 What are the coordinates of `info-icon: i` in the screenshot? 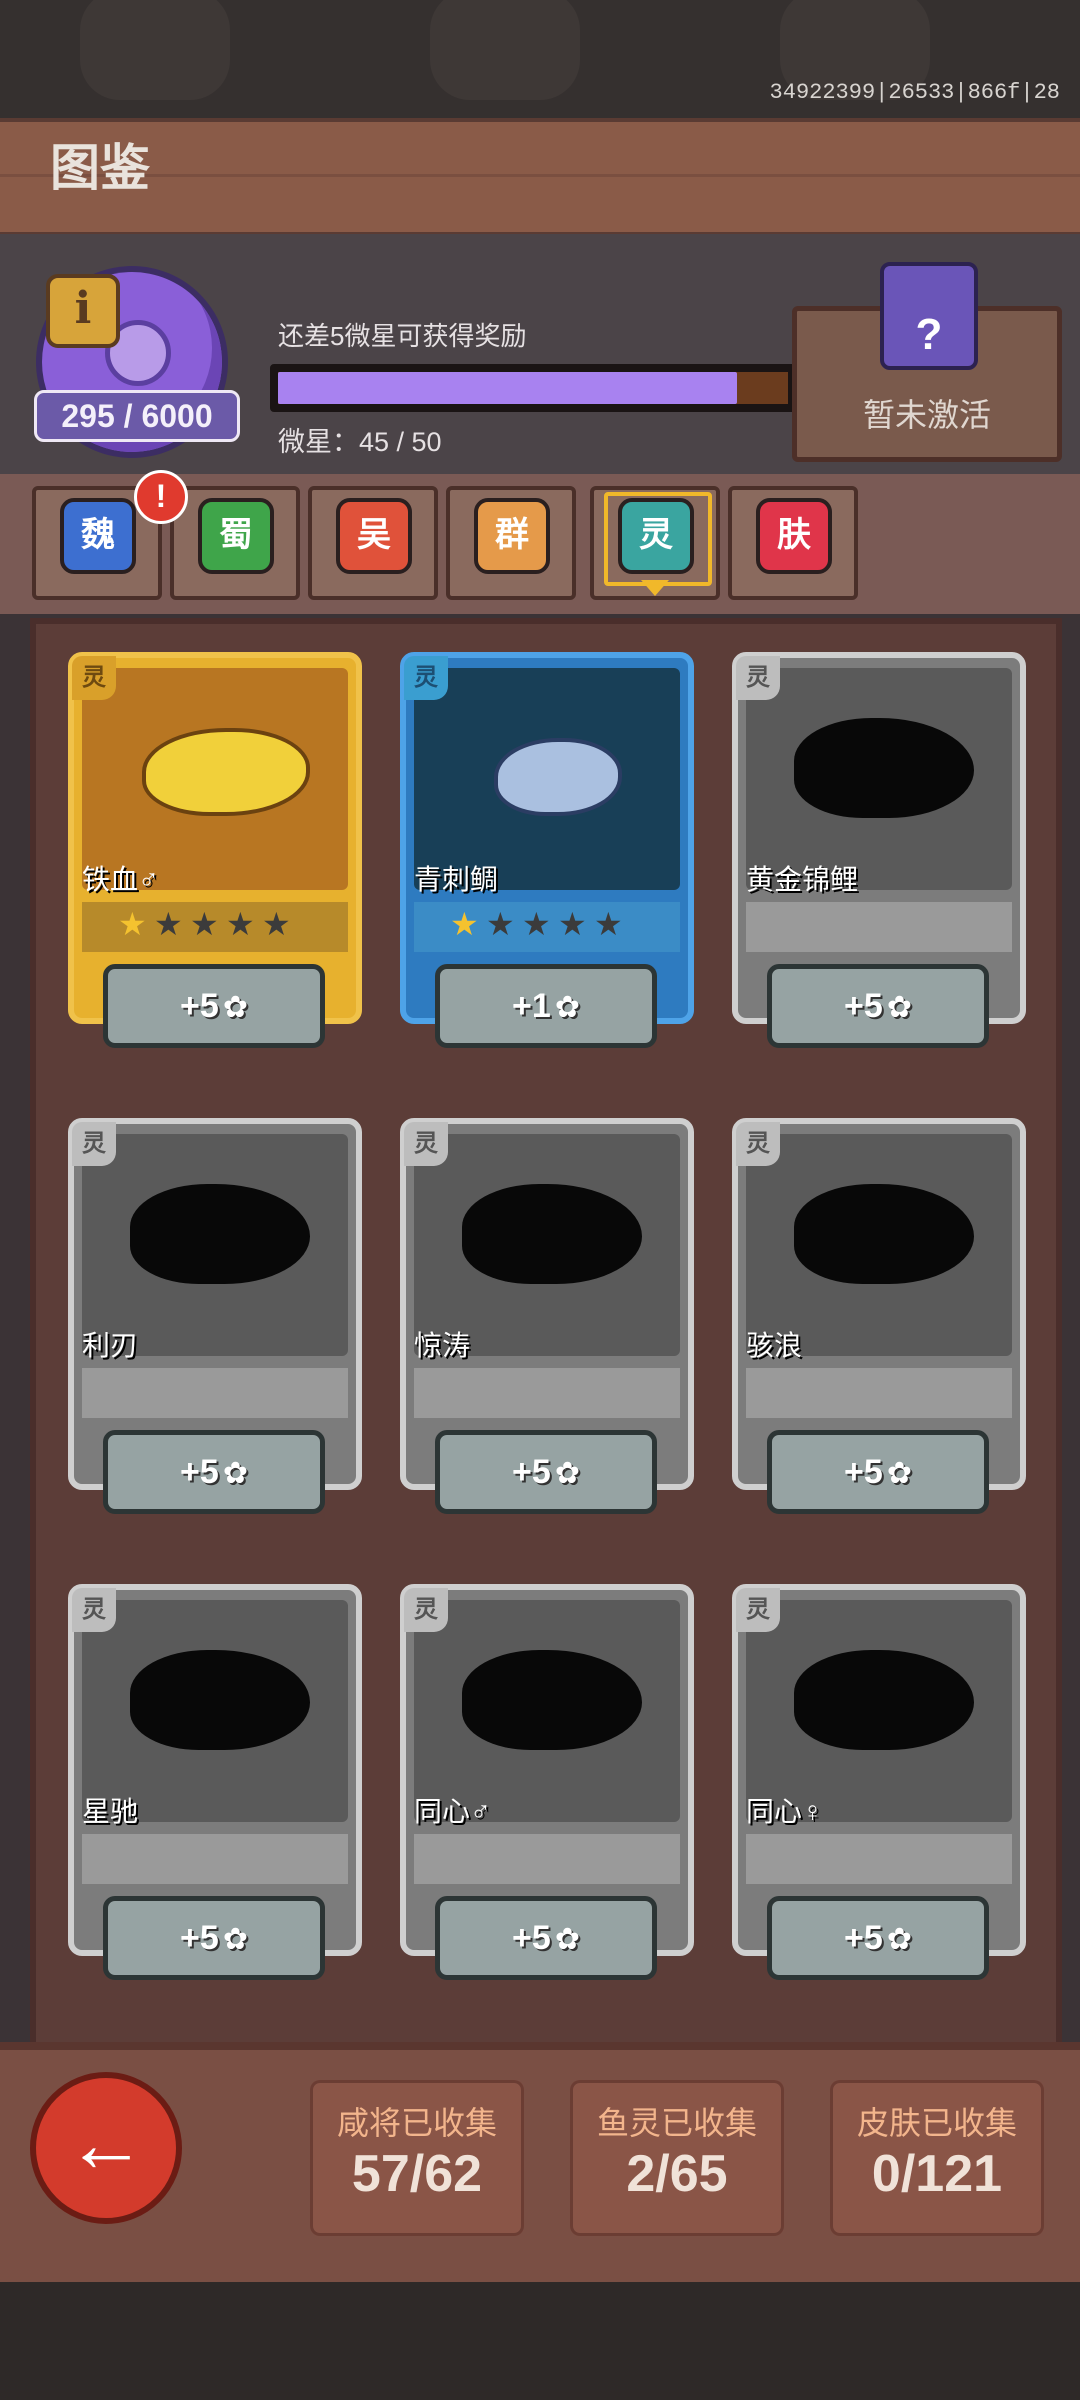 It's located at (83, 311).